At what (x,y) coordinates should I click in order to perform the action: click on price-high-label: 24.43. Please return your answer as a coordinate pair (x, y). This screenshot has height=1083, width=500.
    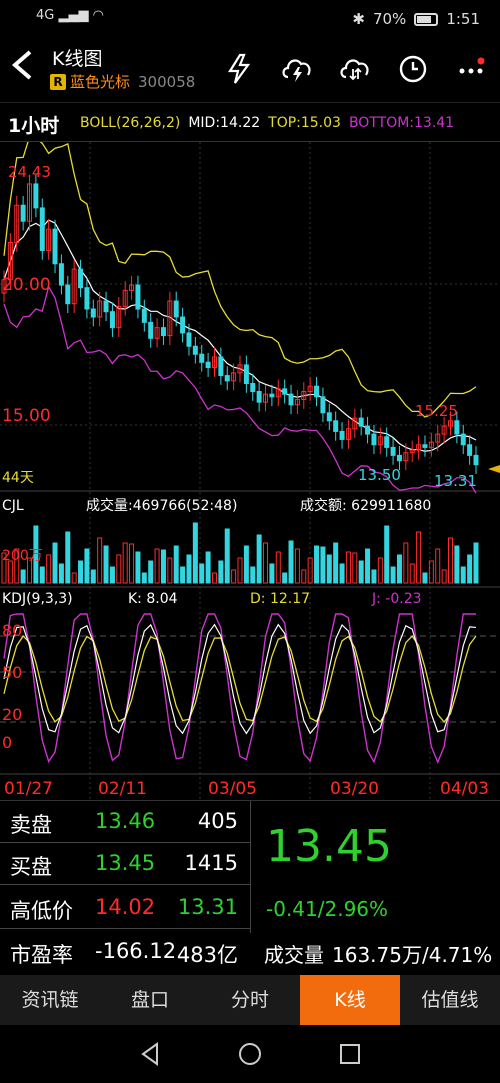
    Looking at the image, I should click on (29, 172).